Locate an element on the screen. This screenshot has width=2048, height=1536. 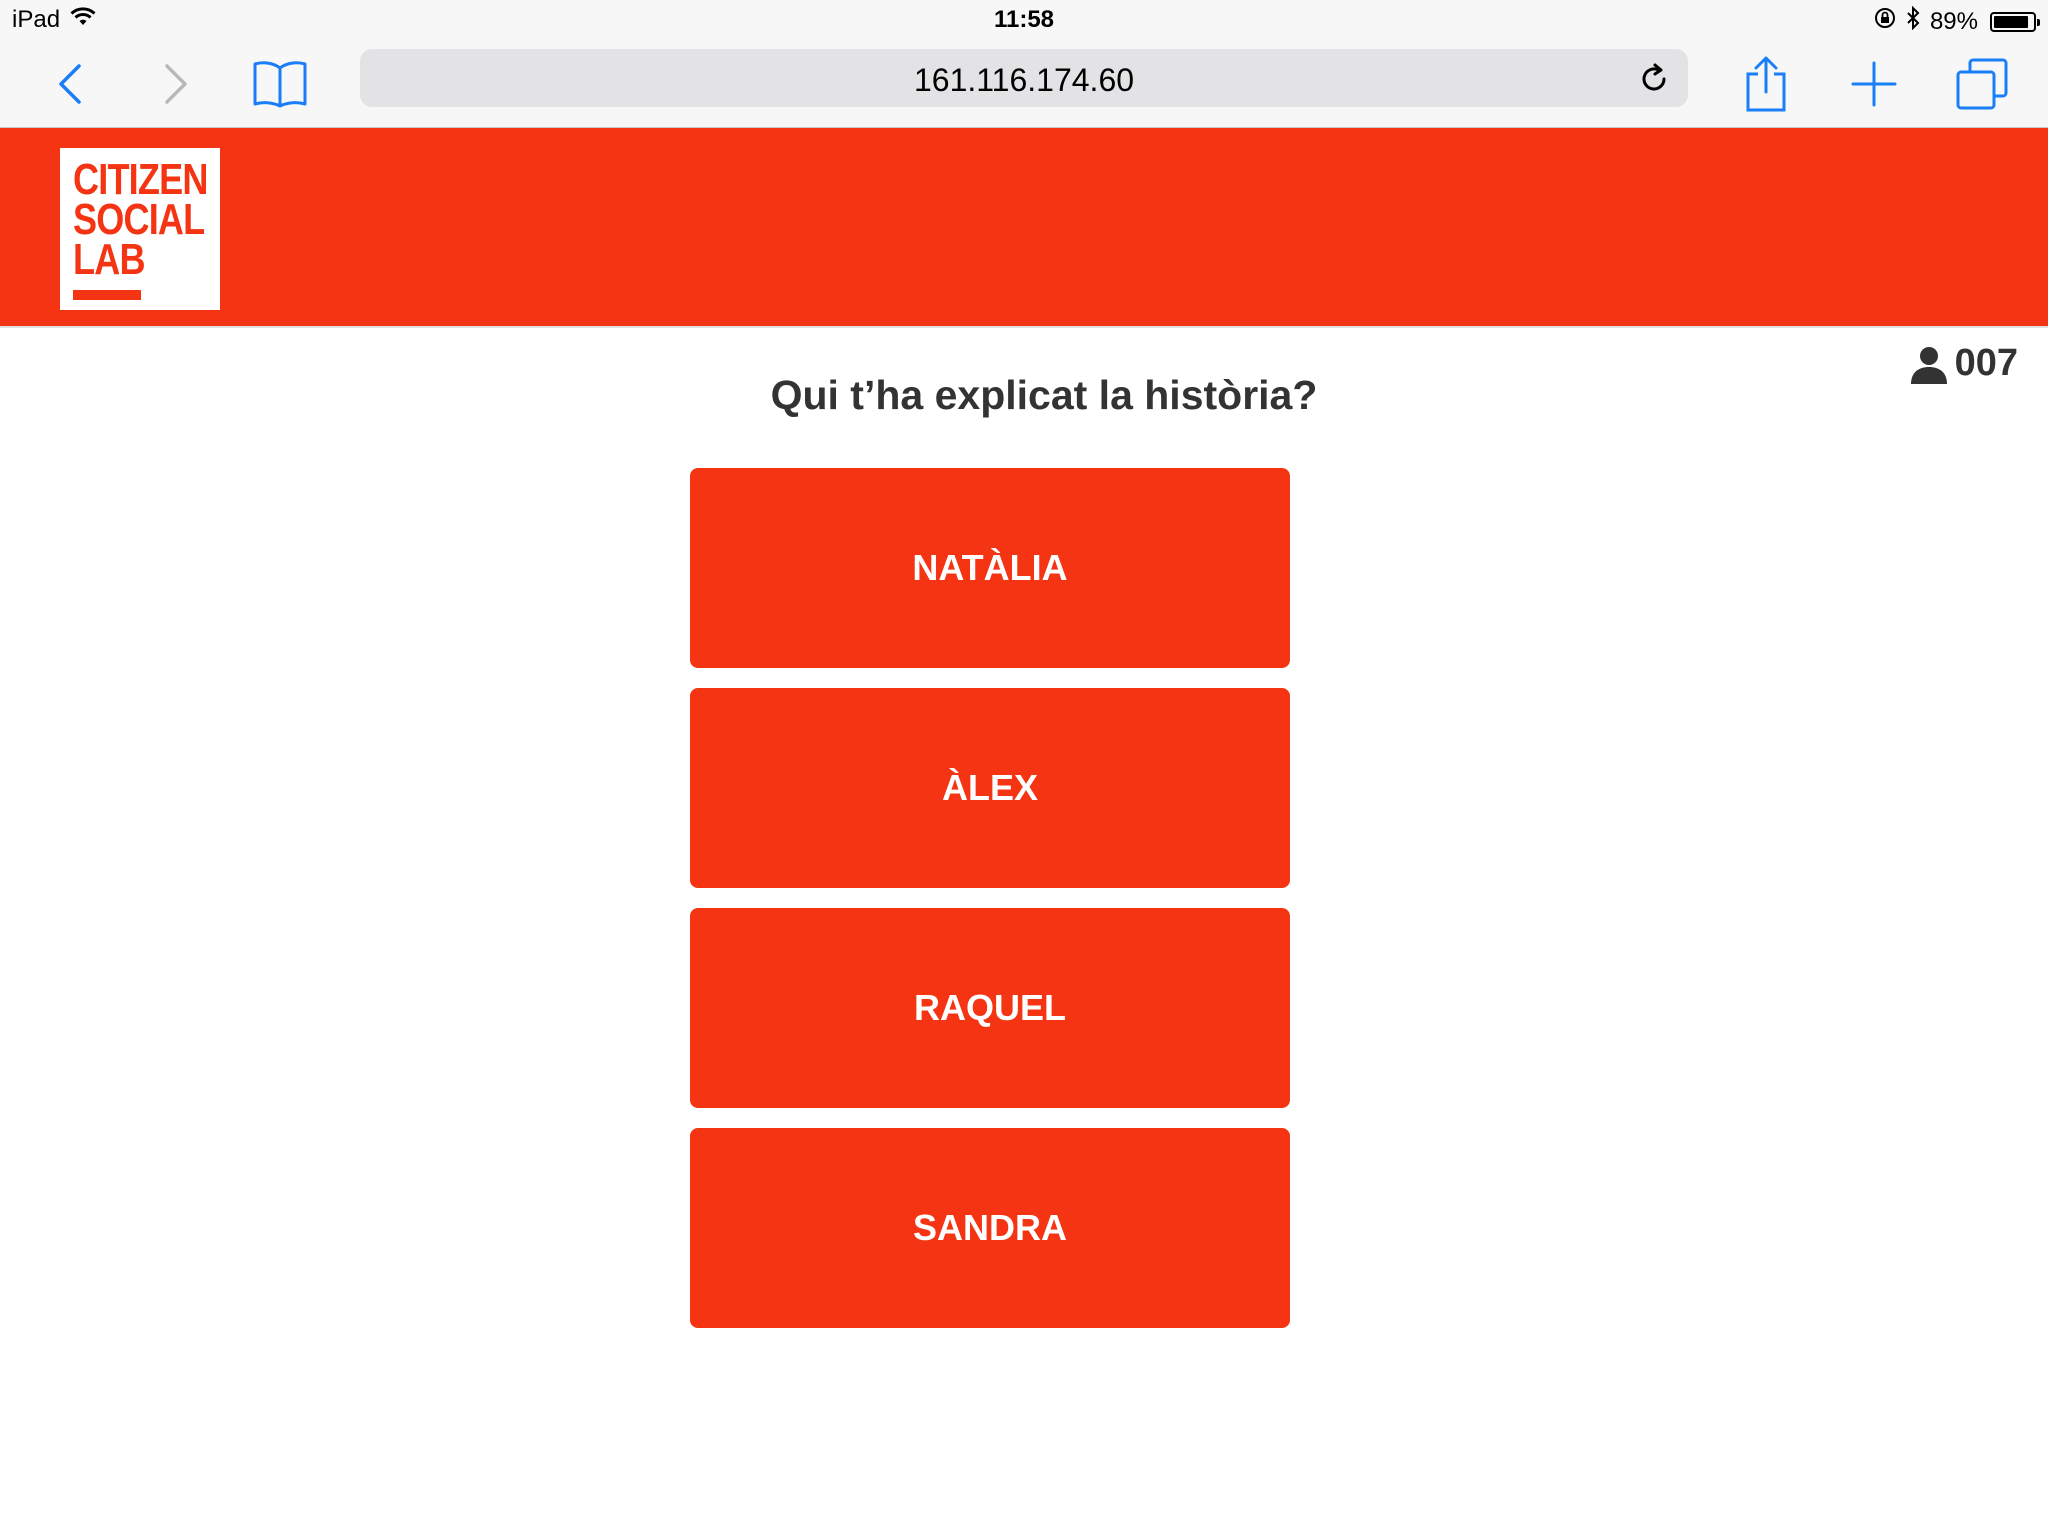
battery-percent: 89% is located at coordinates (1953, 21).